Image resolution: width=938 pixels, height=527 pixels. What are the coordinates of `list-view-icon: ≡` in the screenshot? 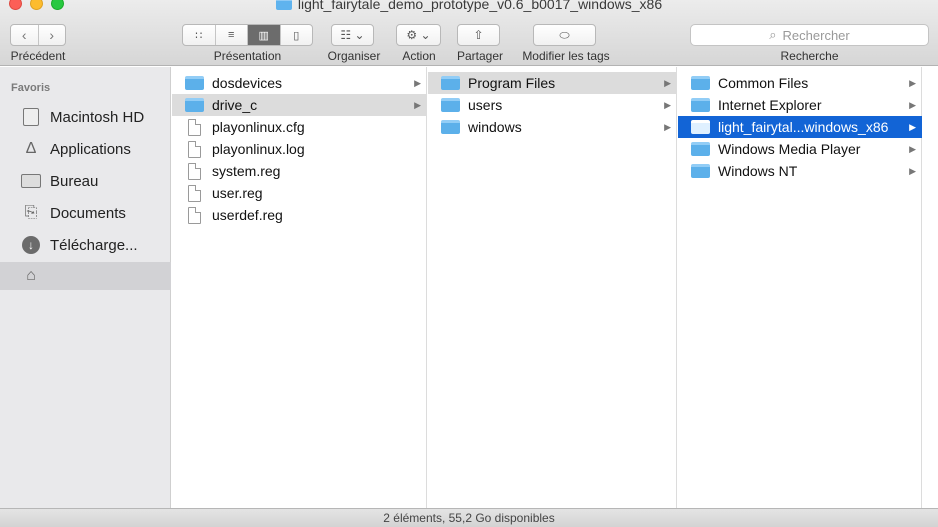 It's located at (232, 35).